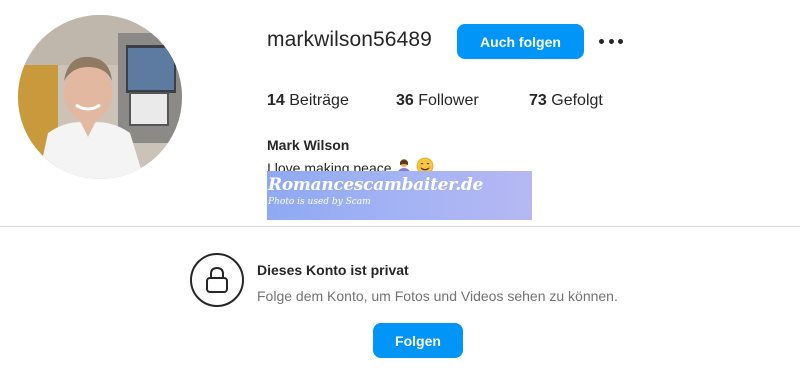 The width and height of the screenshot is (800, 391). What do you see at coordinates (405, 100) in the screenshot?
I see `followers-count: 36` at bounding box center [405, 100].